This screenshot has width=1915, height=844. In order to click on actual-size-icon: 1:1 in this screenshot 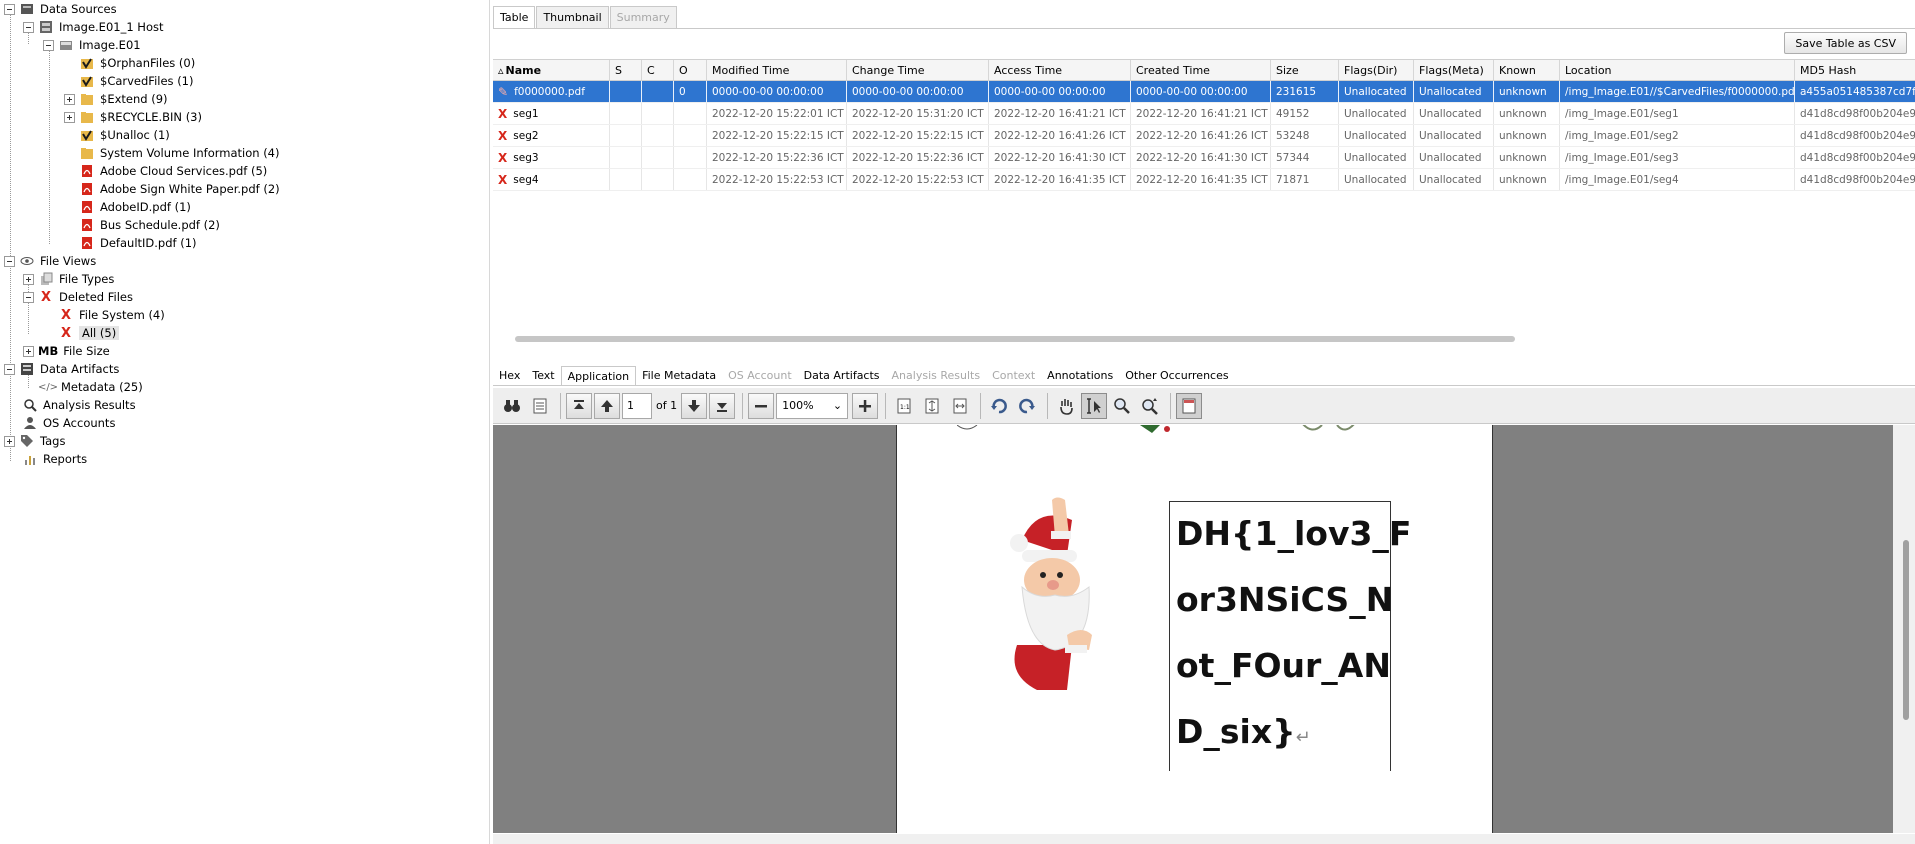, I will do `click(904, 406)`.